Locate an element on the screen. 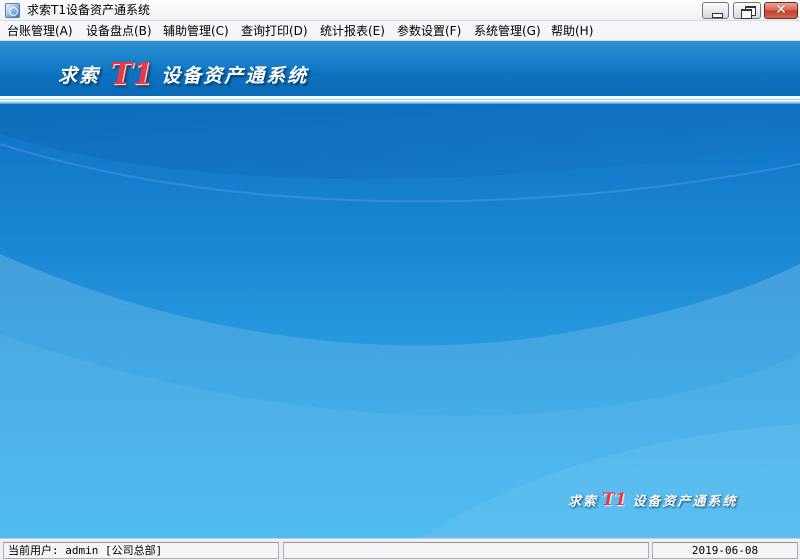  menu-reports: 统计报表(E) is located at coordinates (352, 31).